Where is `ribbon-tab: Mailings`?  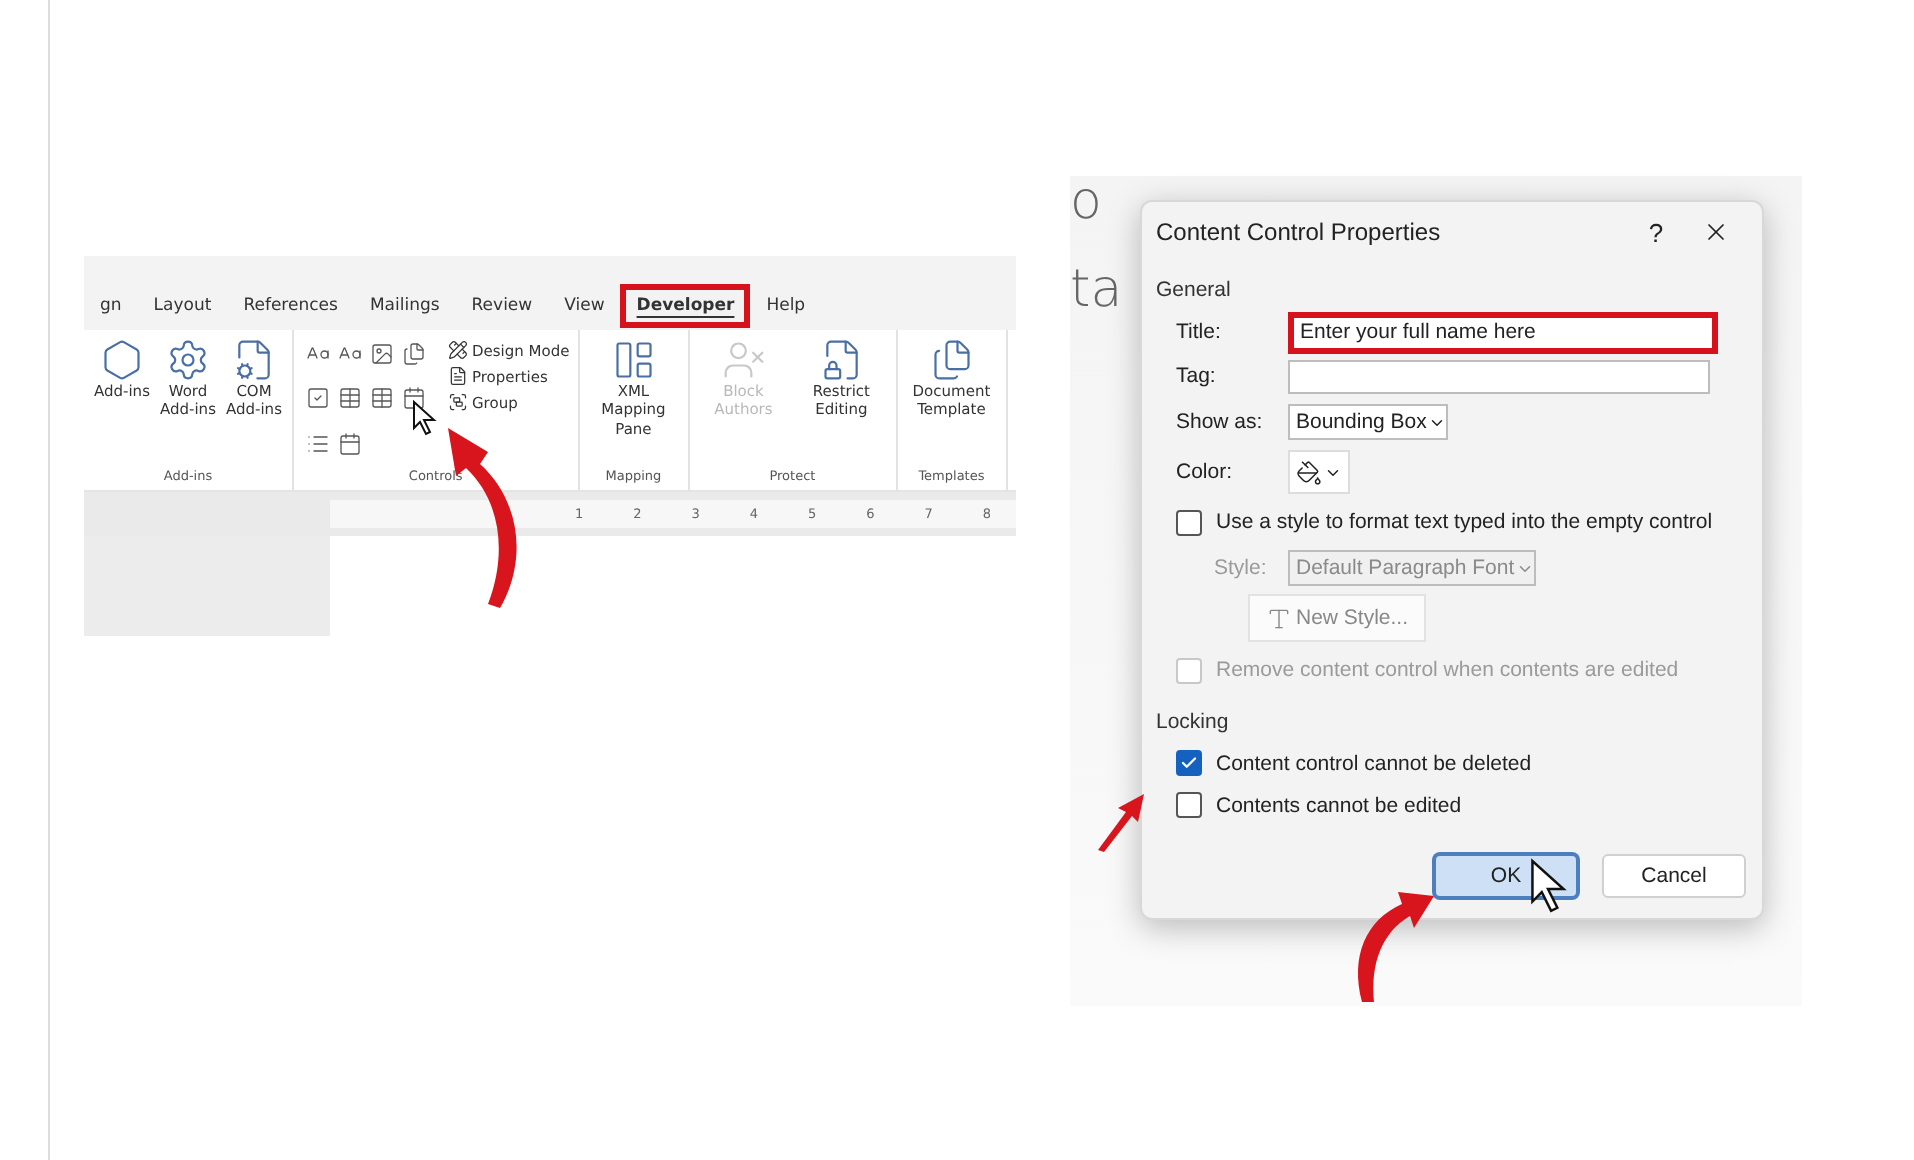 ribbon-tab: Mailings is located at coordinates (404, 305).